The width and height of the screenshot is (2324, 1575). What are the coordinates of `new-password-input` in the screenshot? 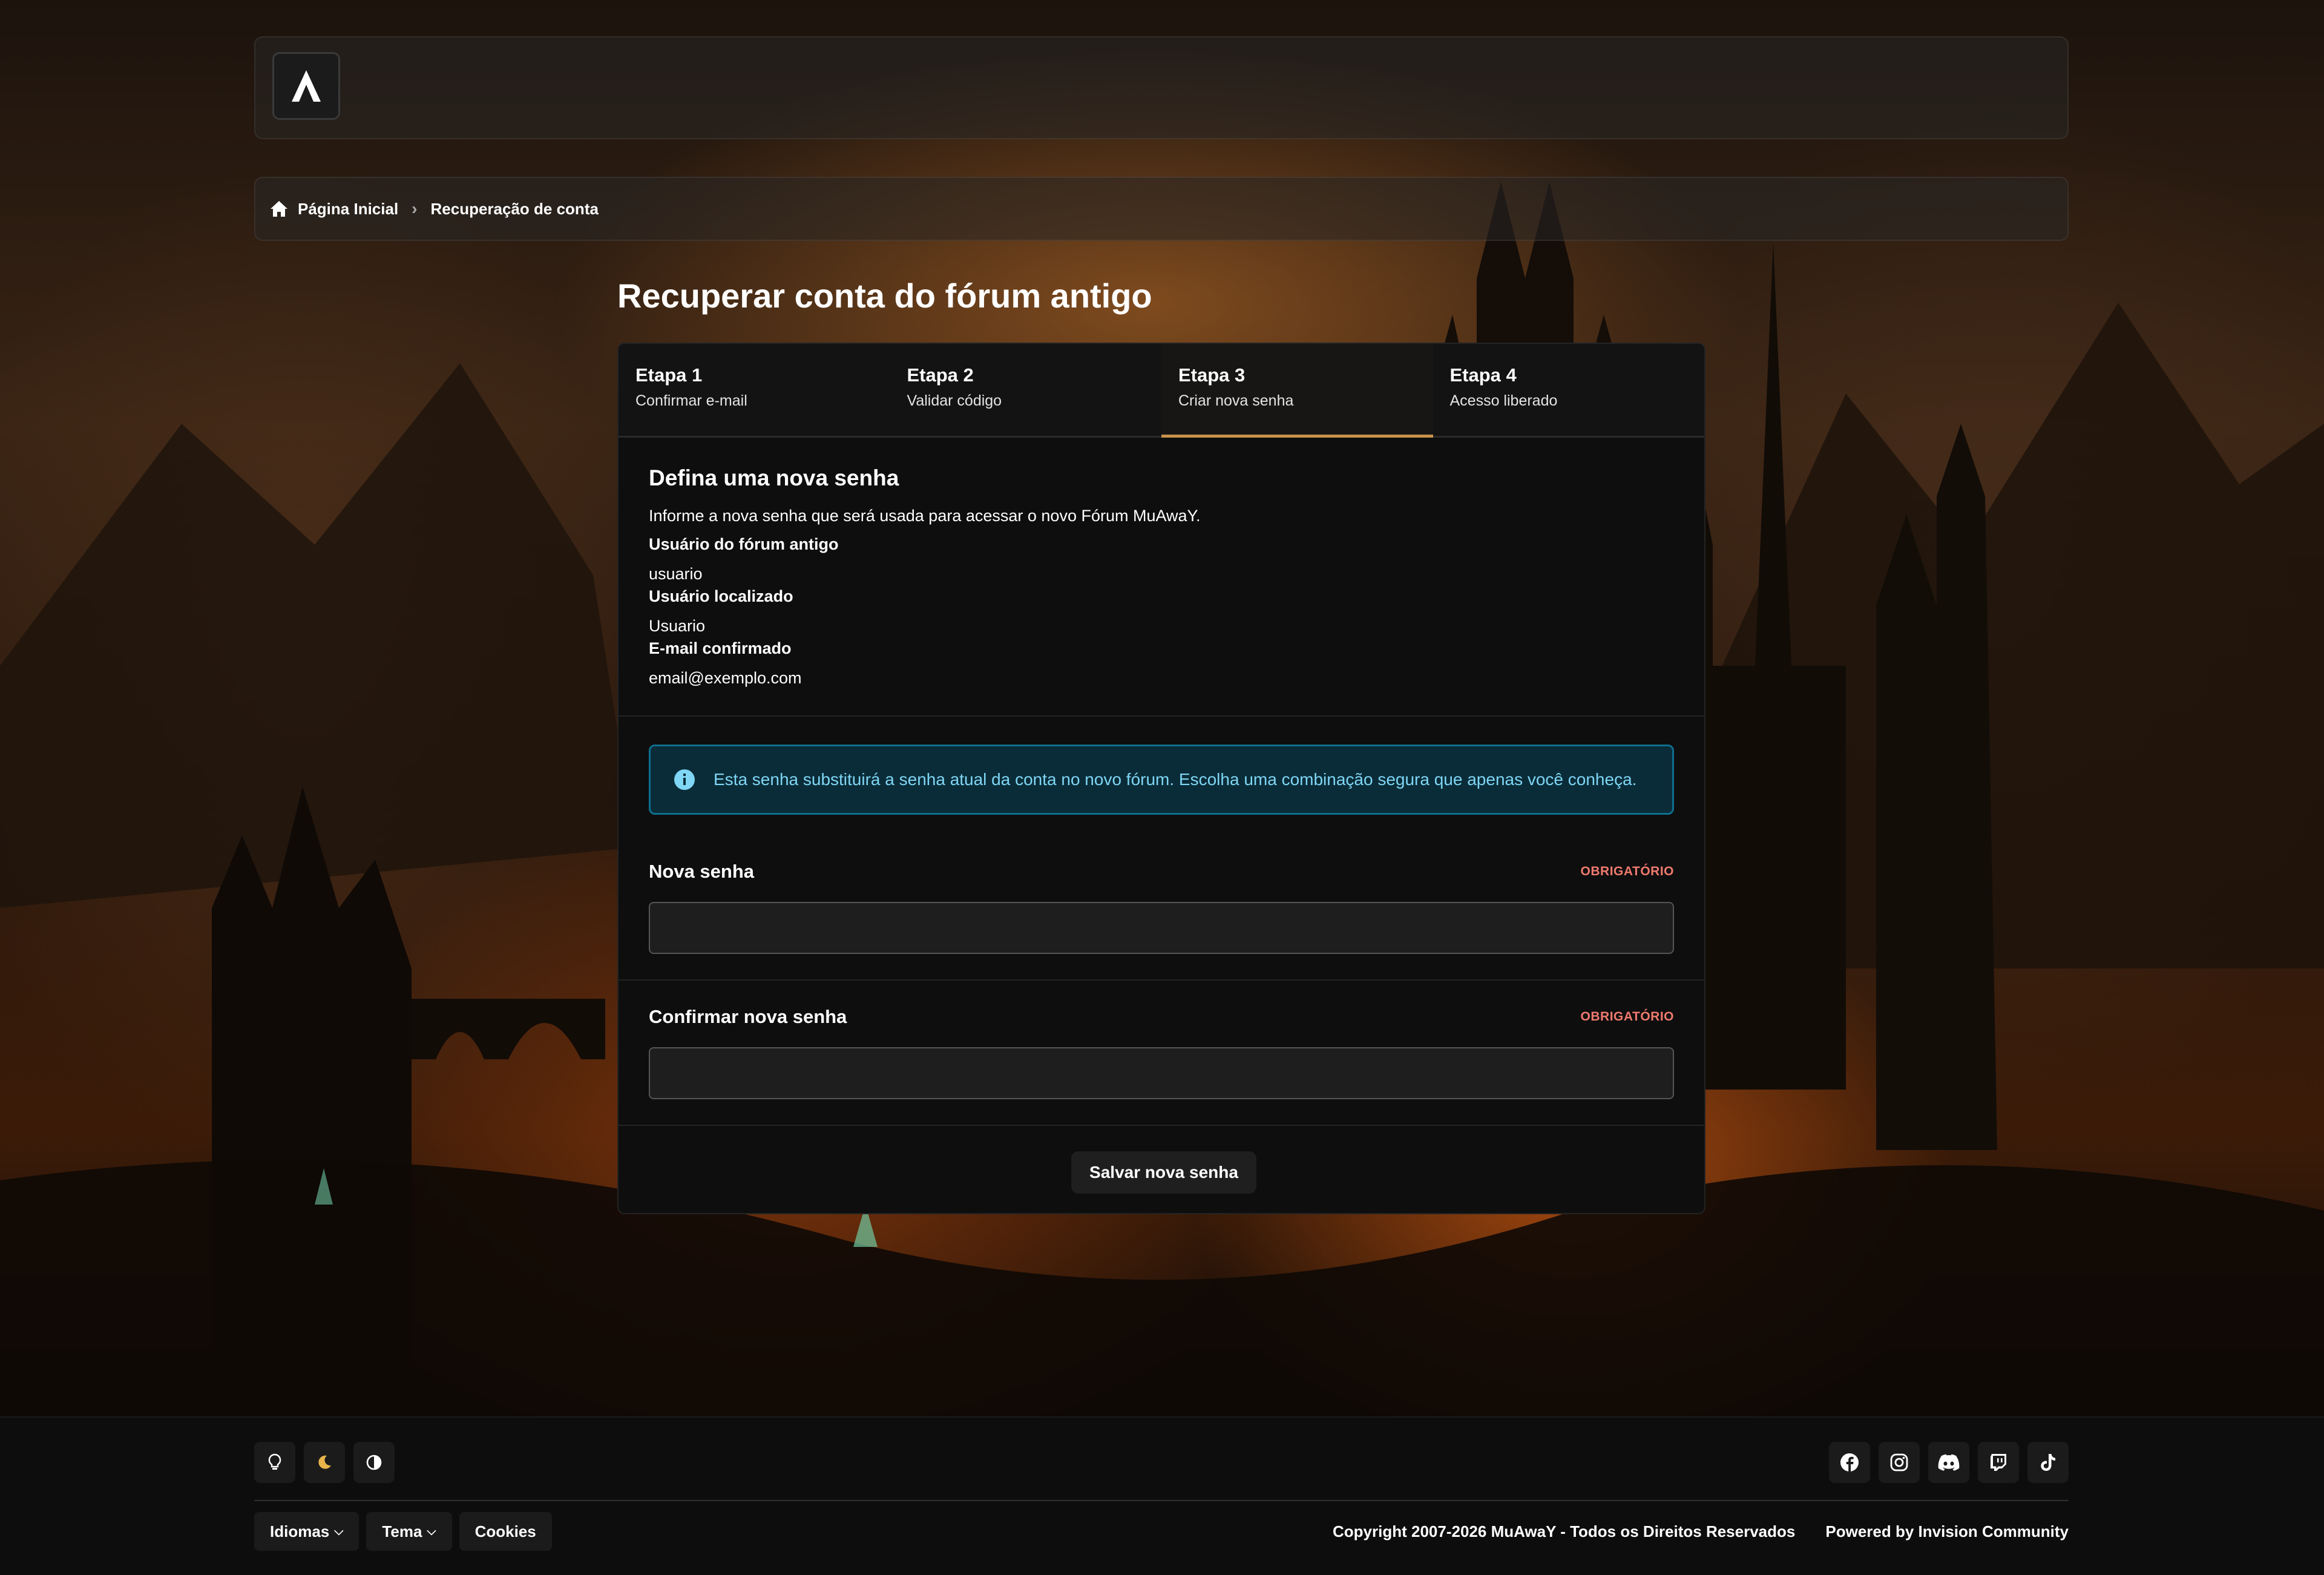 It's located at (1161, 928).